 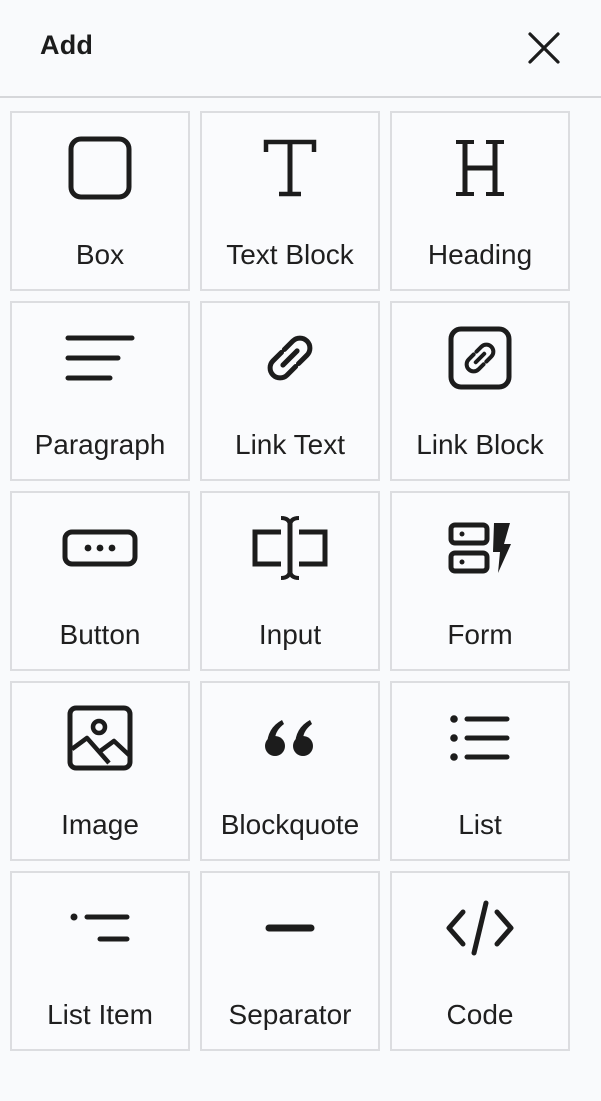 What do you see at coordinates (100, 824) in the screenshot?
I see `block-label: Image` at bounding box center [100, 824].